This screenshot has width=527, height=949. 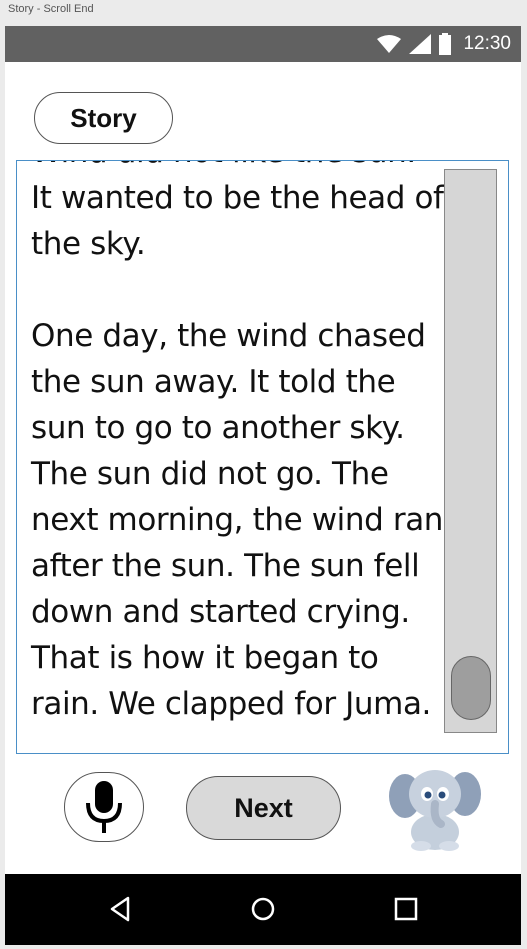 I want to click on window-title: Story - Scroll End, so click(x=51, y=9).